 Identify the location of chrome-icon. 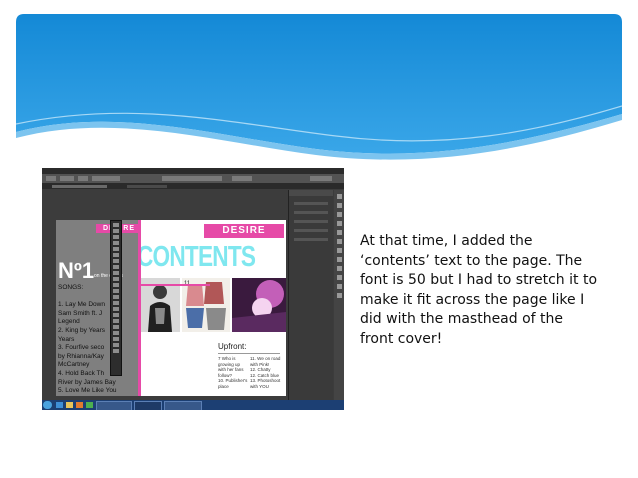
(89, 405).